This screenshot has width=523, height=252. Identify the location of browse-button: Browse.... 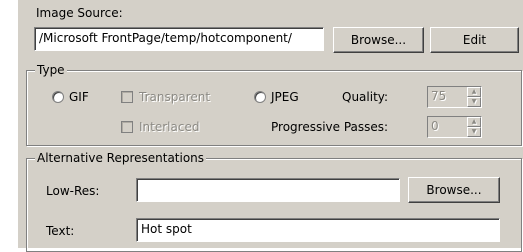
(378, 40).